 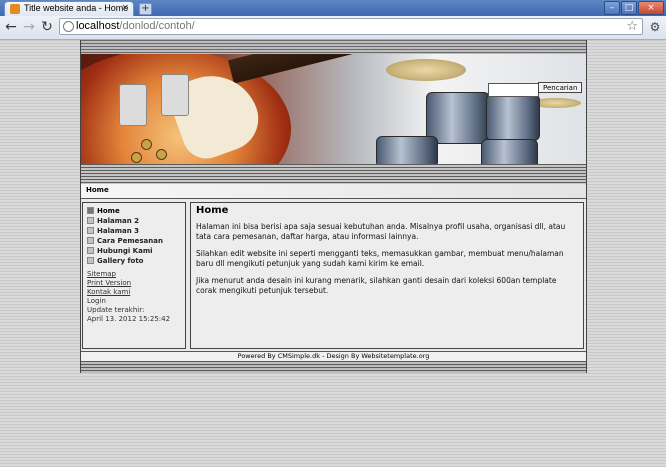 What do you see at coordinates (333, 367) in the screenshot?
I see `bottom-stripes` at bounding box center [333, 367].